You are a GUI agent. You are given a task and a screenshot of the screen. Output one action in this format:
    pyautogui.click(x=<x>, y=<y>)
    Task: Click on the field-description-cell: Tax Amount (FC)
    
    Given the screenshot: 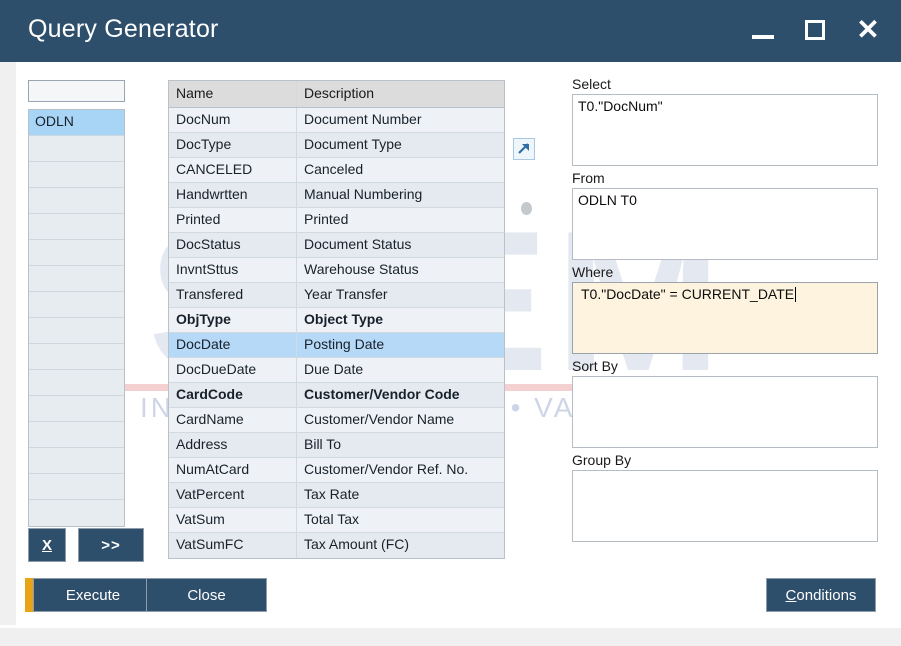 What is the action you would take?
    pyautogui.click(x=357, y=544)
    